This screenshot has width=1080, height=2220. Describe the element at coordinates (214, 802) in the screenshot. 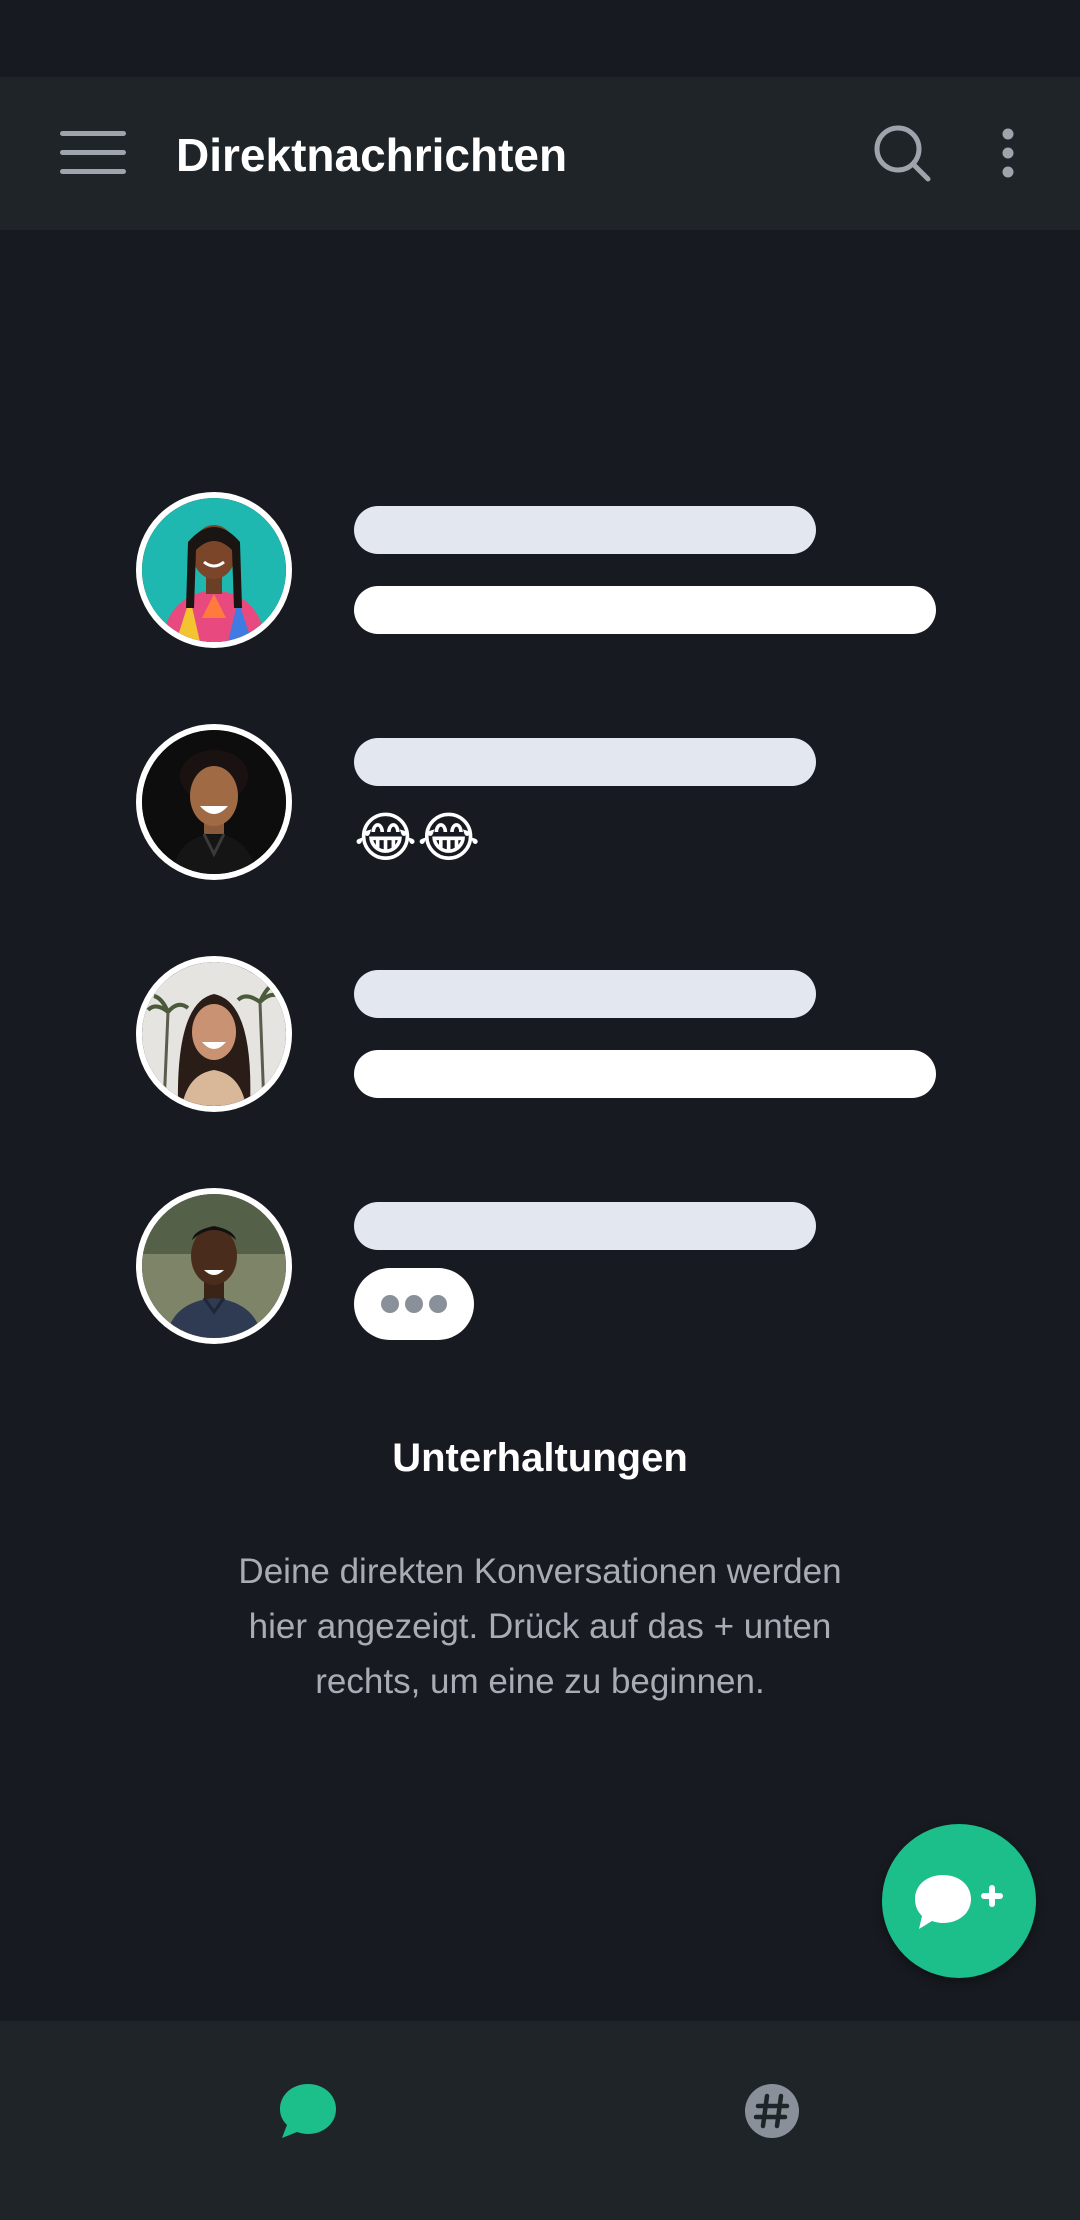

I see `man-smiling-avatar` at that location.